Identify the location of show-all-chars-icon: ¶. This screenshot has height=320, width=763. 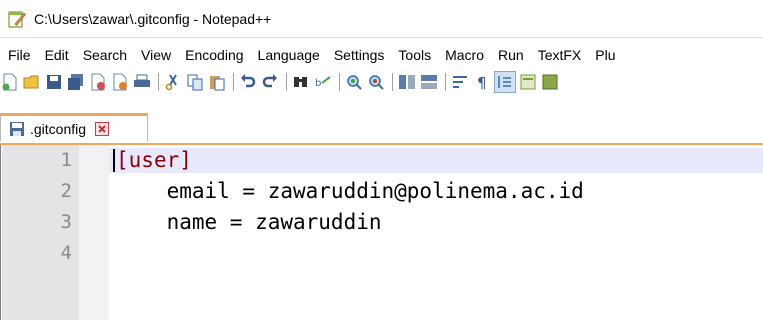
(482, 82).